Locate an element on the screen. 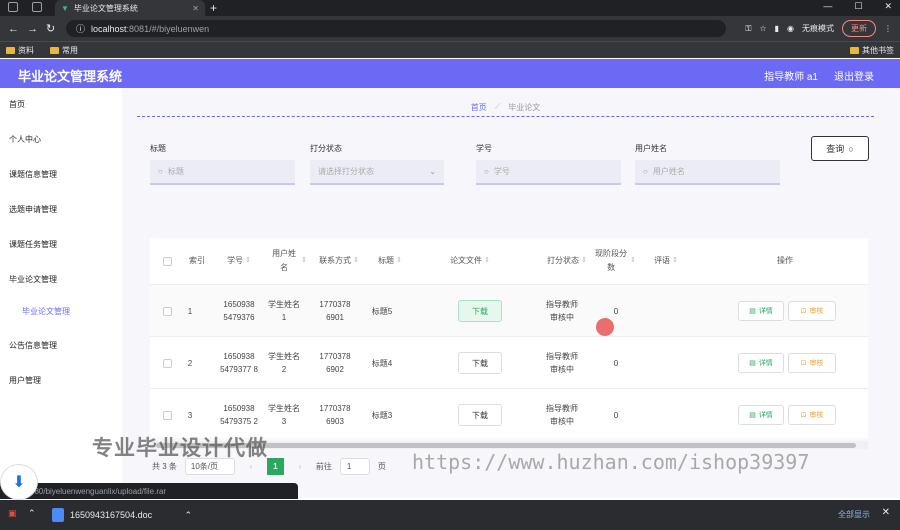 Image resolution: width=900 pixels, height=530 pixels. col-header-contact: 联系方式 ⇕ is located at coordinates (339, 261).